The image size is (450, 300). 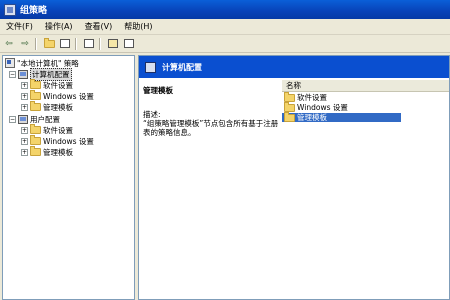 What do you see at coordinates (225, 44) in the screenshot?
I see `toolbar: ⇦ ⇨` at bounding box center [225, 44].